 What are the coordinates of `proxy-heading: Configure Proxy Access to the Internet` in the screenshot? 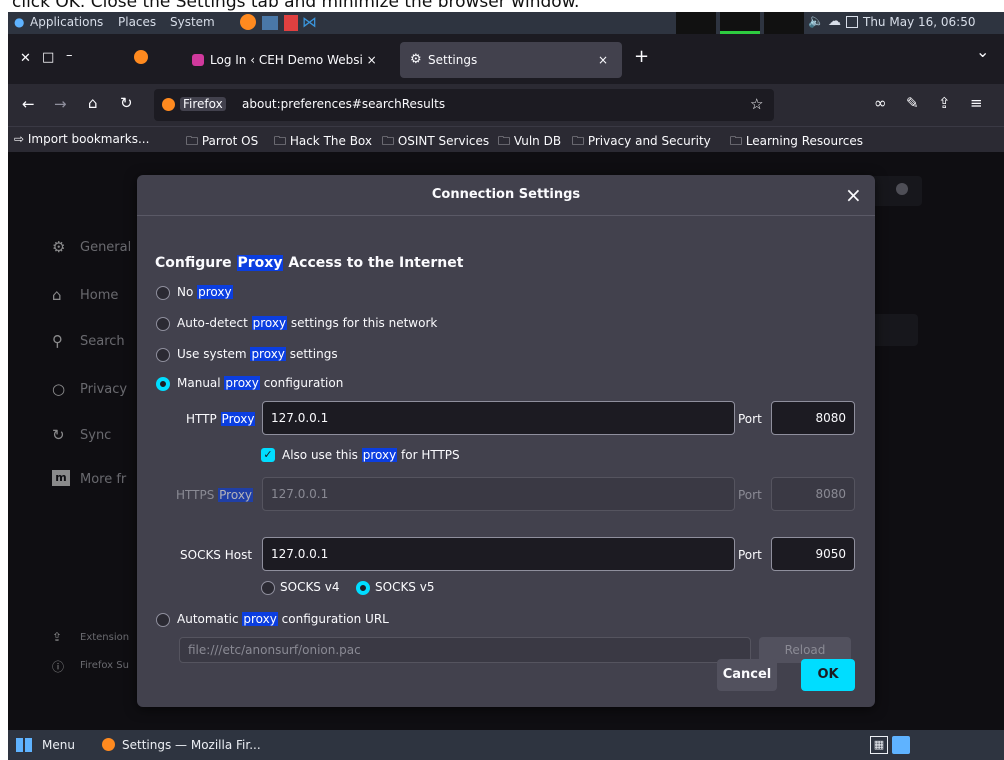 It's located at (309, 263).